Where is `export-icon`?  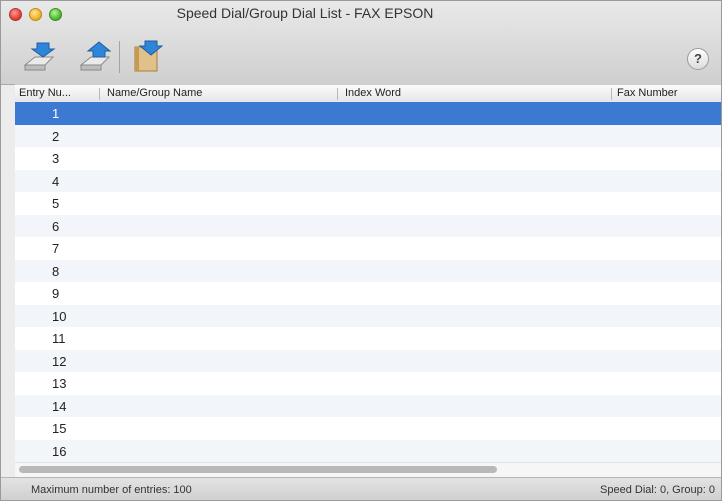
export-icon is located at coordinates (95, 56).